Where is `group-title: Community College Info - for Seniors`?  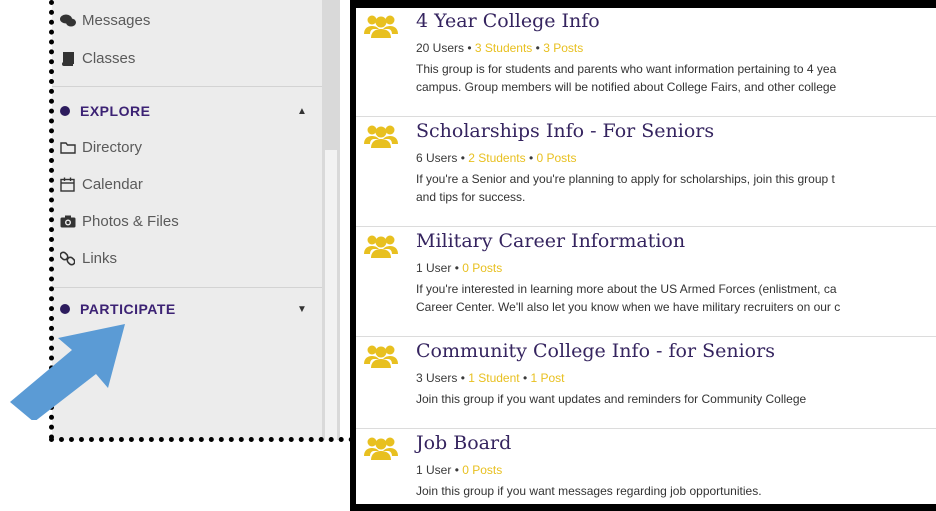
group-title: Community College Info - for Seniors is located at coordinates (595, 351).